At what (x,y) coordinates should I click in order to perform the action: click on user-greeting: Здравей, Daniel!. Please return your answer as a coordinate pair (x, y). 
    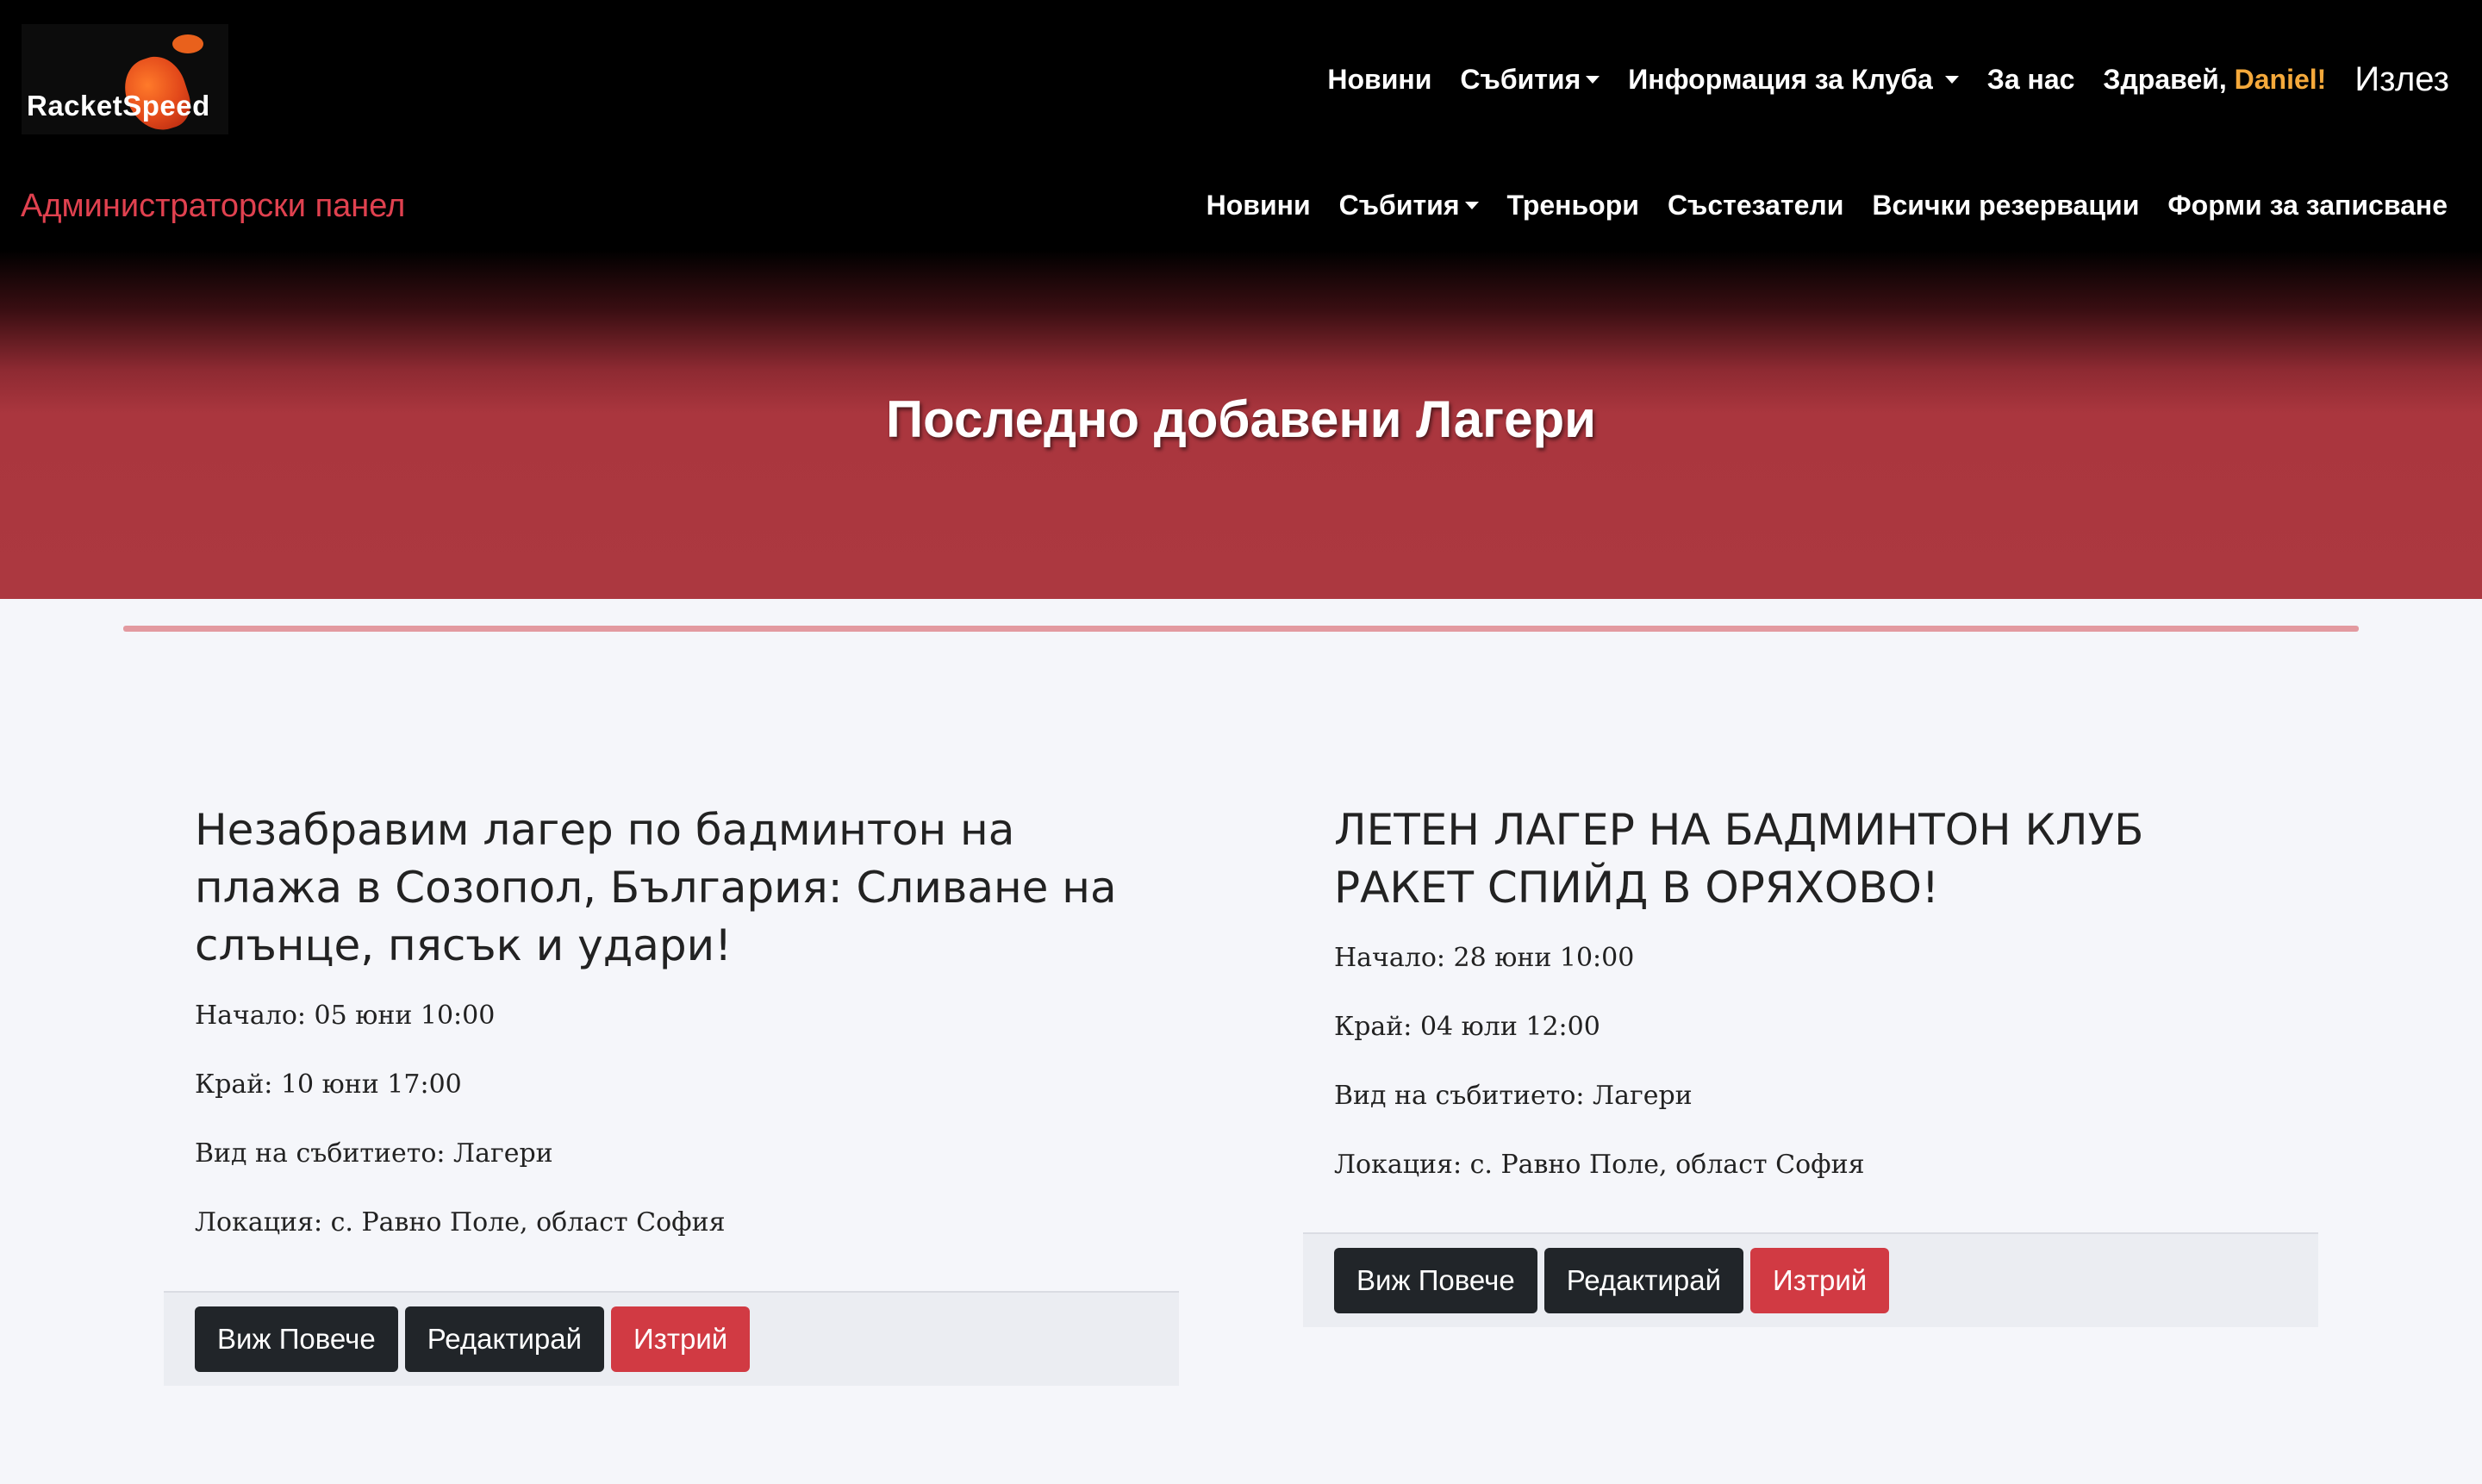
    Looking at the image, I should click on (2214, 80).